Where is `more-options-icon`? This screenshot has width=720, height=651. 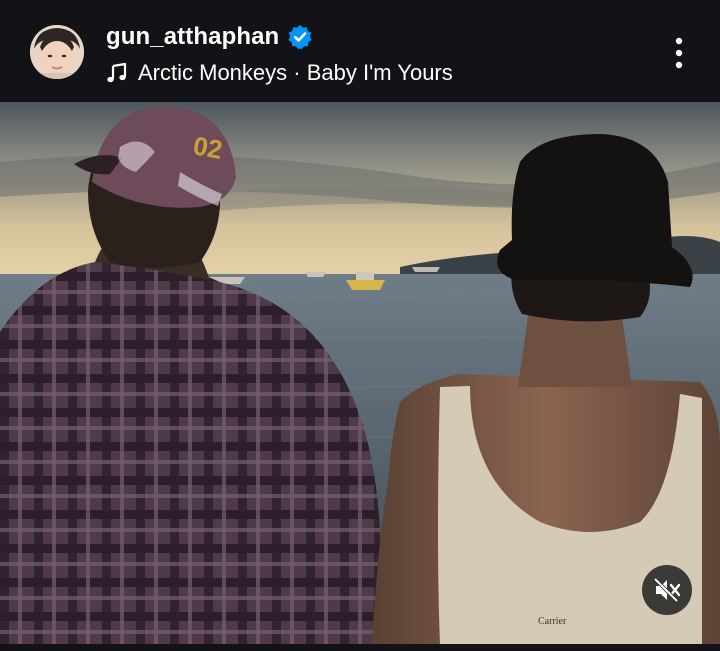
more-options-icon is located at coordinates (679, 53).